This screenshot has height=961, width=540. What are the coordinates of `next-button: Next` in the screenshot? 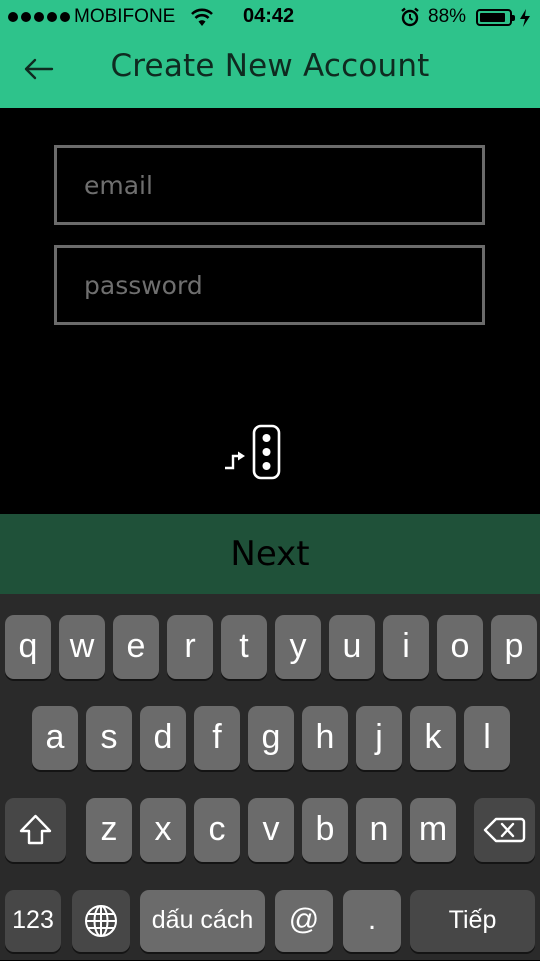 It's located at (270, 554).